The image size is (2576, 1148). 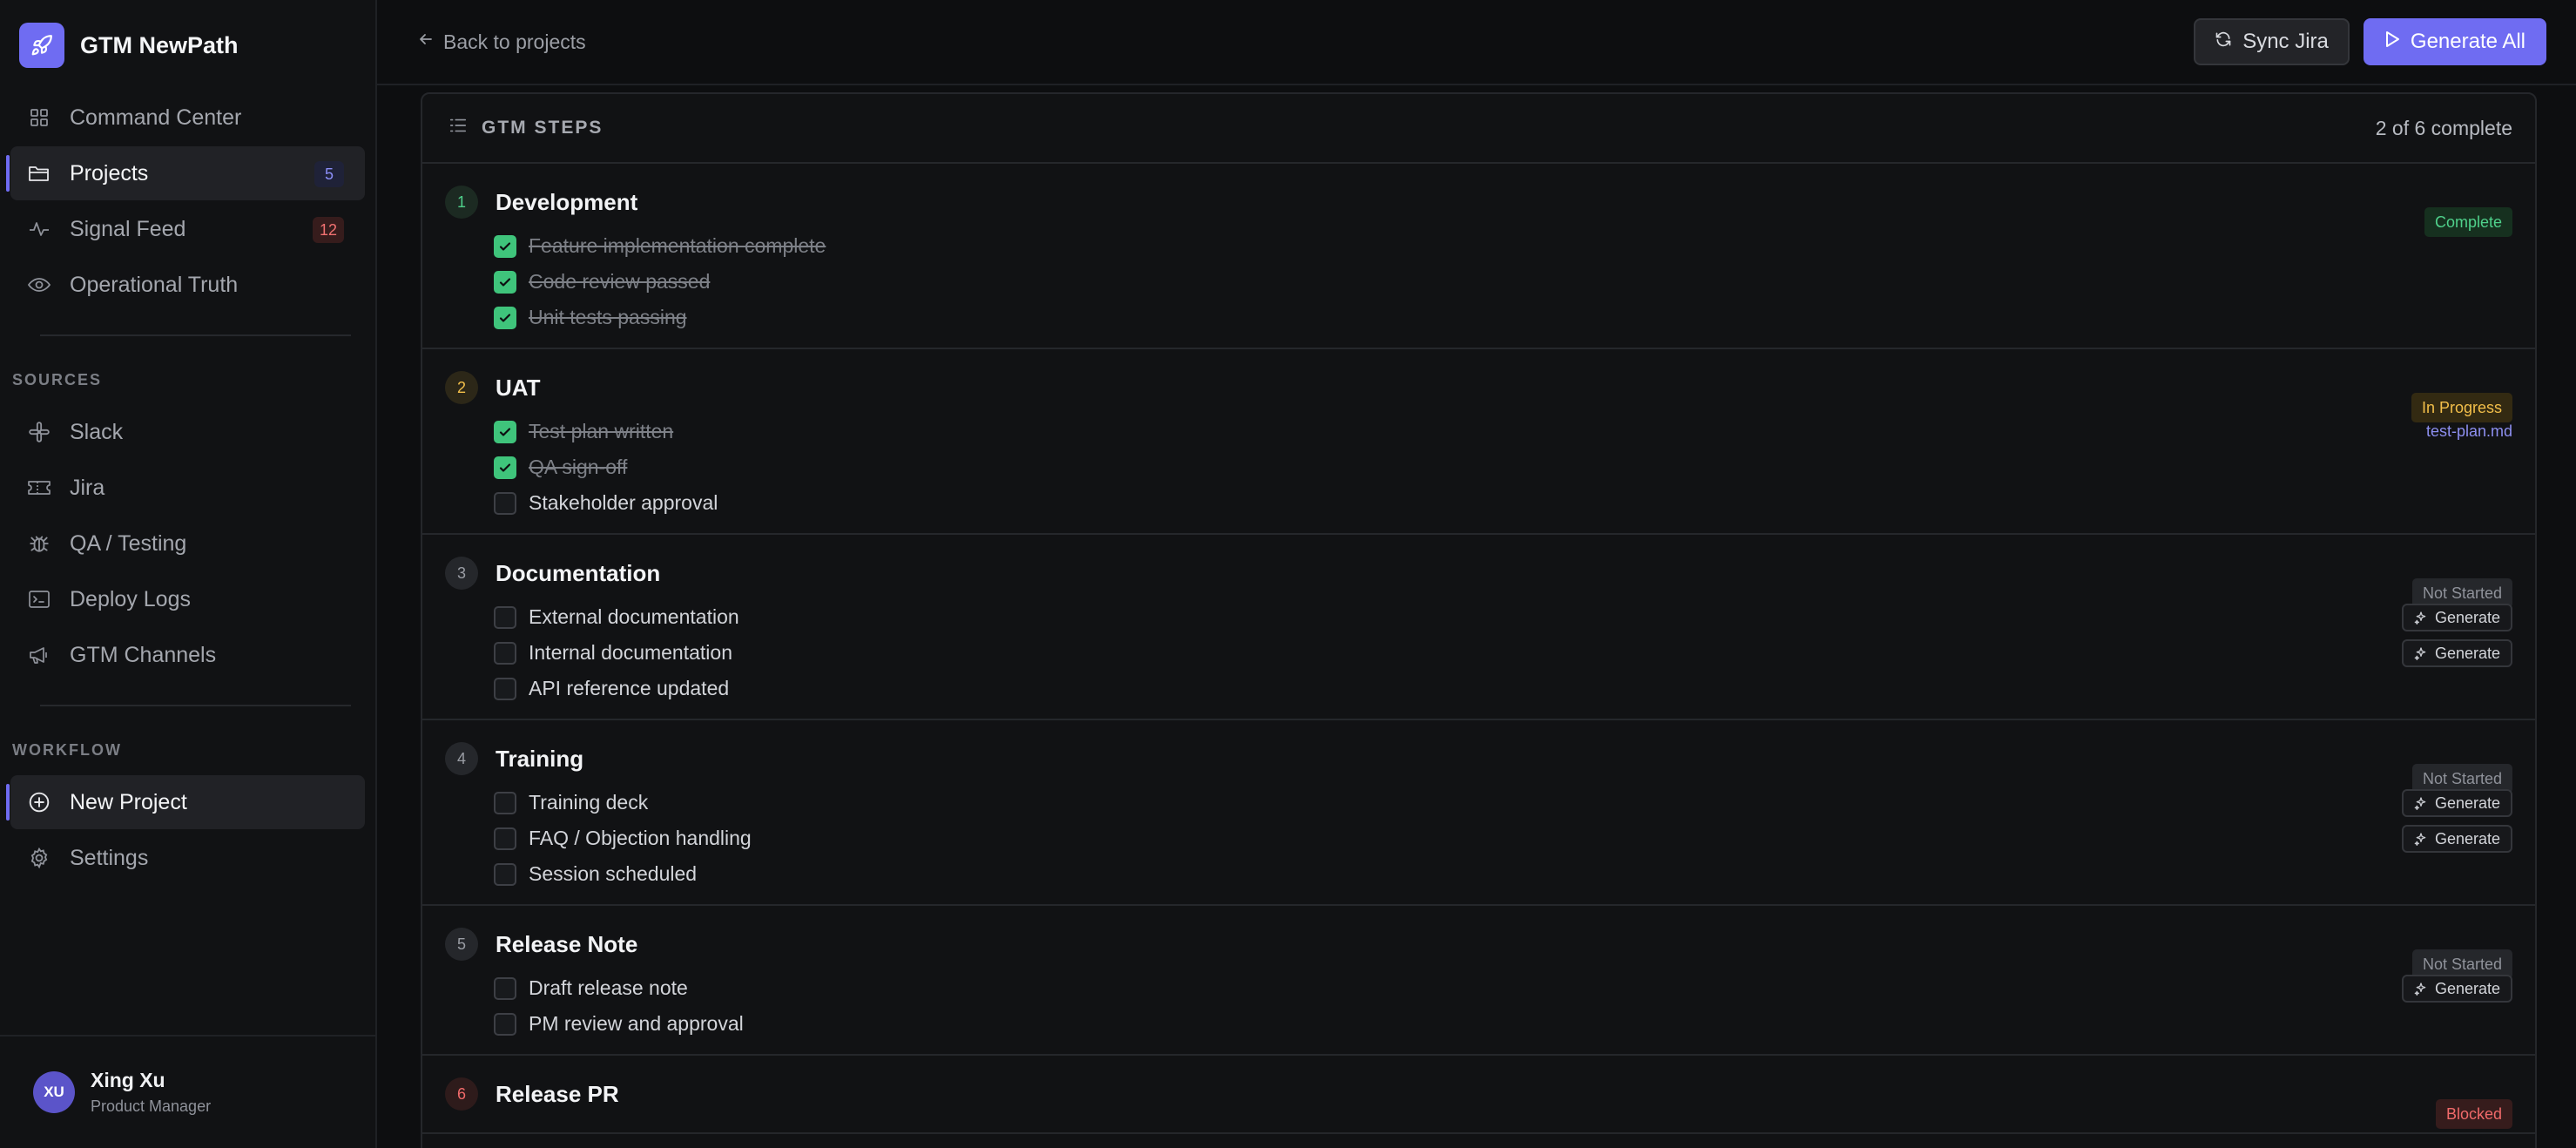 What do you see at coordinates (185, 802) in the screenshot?
I see `nav-item-new-project: New Project` at bounding box center [185, 802].